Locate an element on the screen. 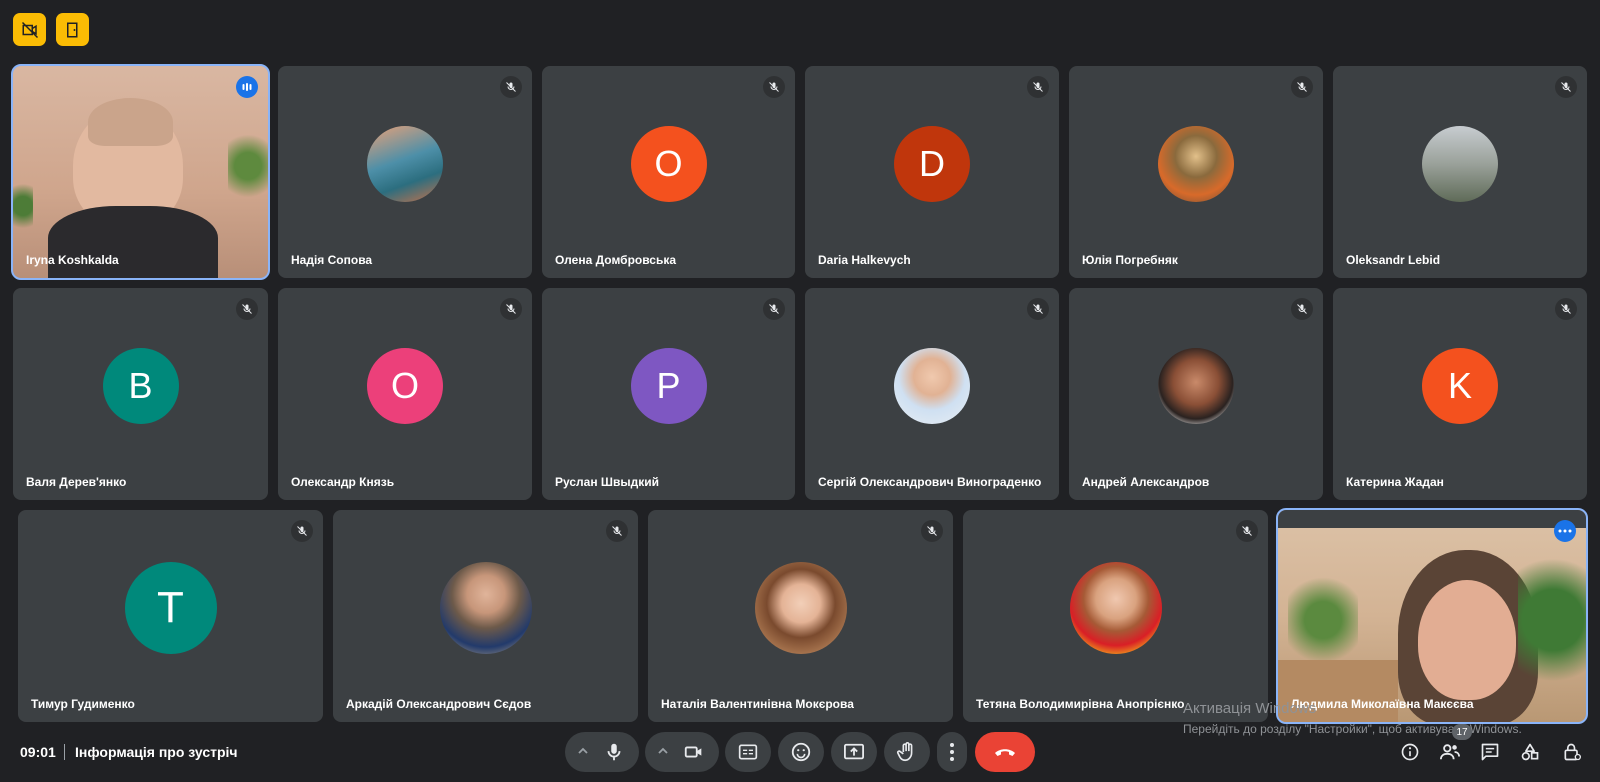 This screenshot has height=782, width=1600. raise-hand-button is located at coordinates (907, 752).